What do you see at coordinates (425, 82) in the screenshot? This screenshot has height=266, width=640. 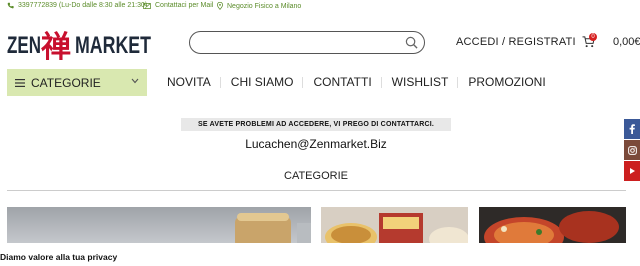 I see `nav-item-wishlist: WISHLIST` at bounding box center [425, 82].